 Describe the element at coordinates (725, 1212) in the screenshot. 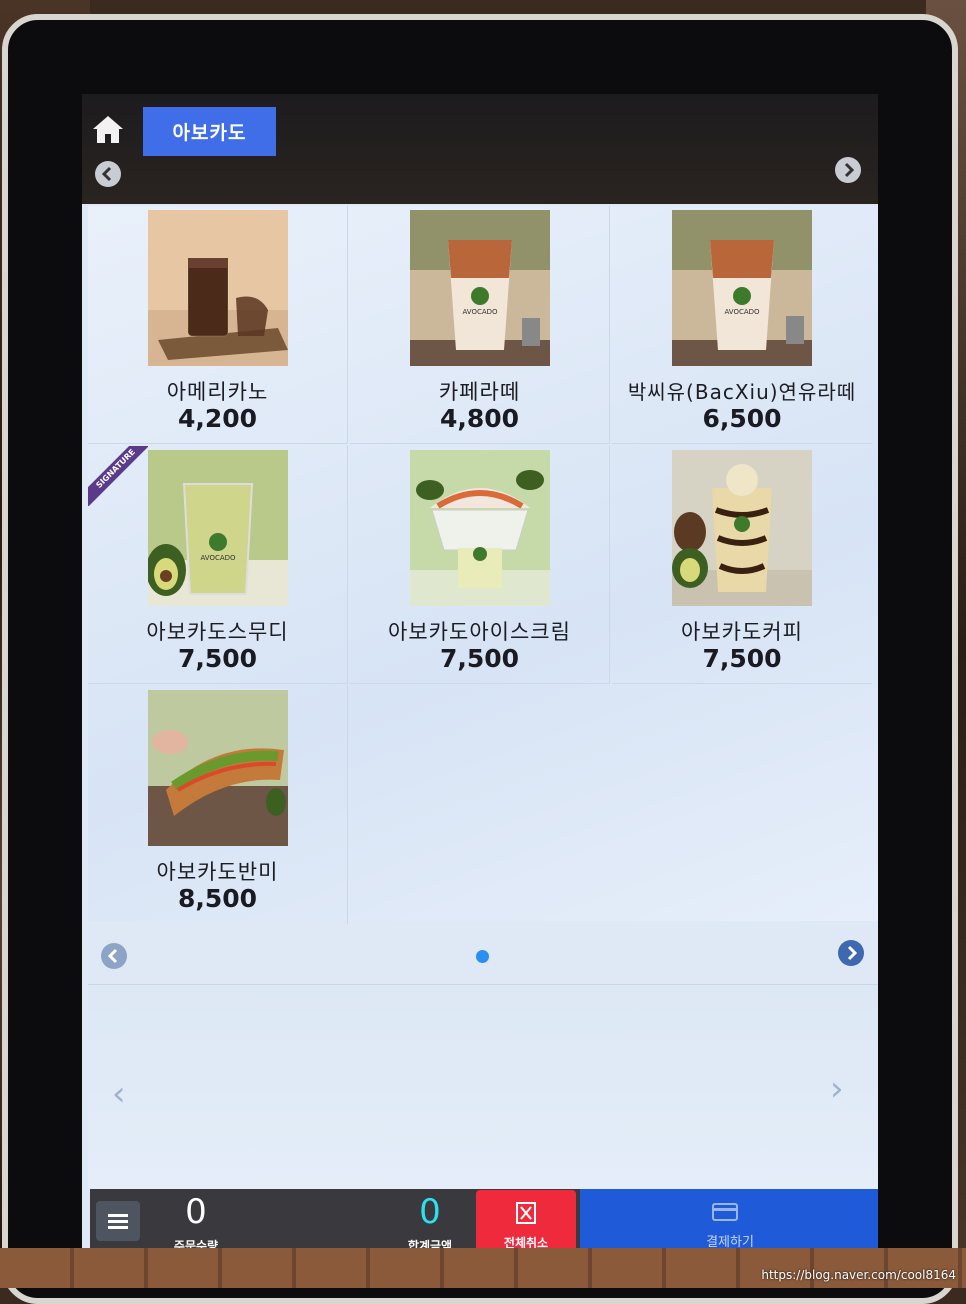

I see `card-icon` at that location.